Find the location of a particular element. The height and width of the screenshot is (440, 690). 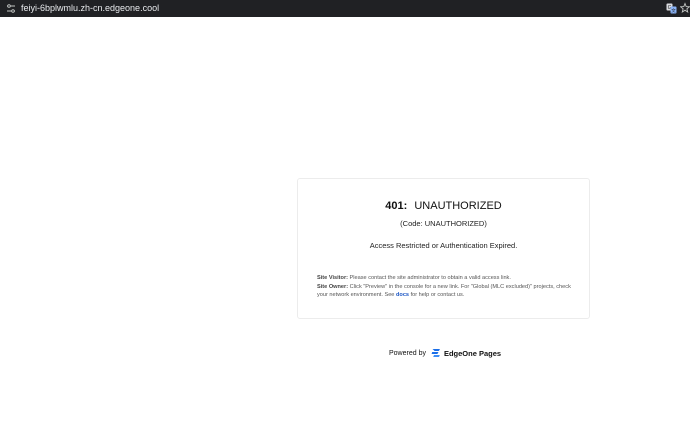

docs-link: docs is located at coordinates (402, 295).